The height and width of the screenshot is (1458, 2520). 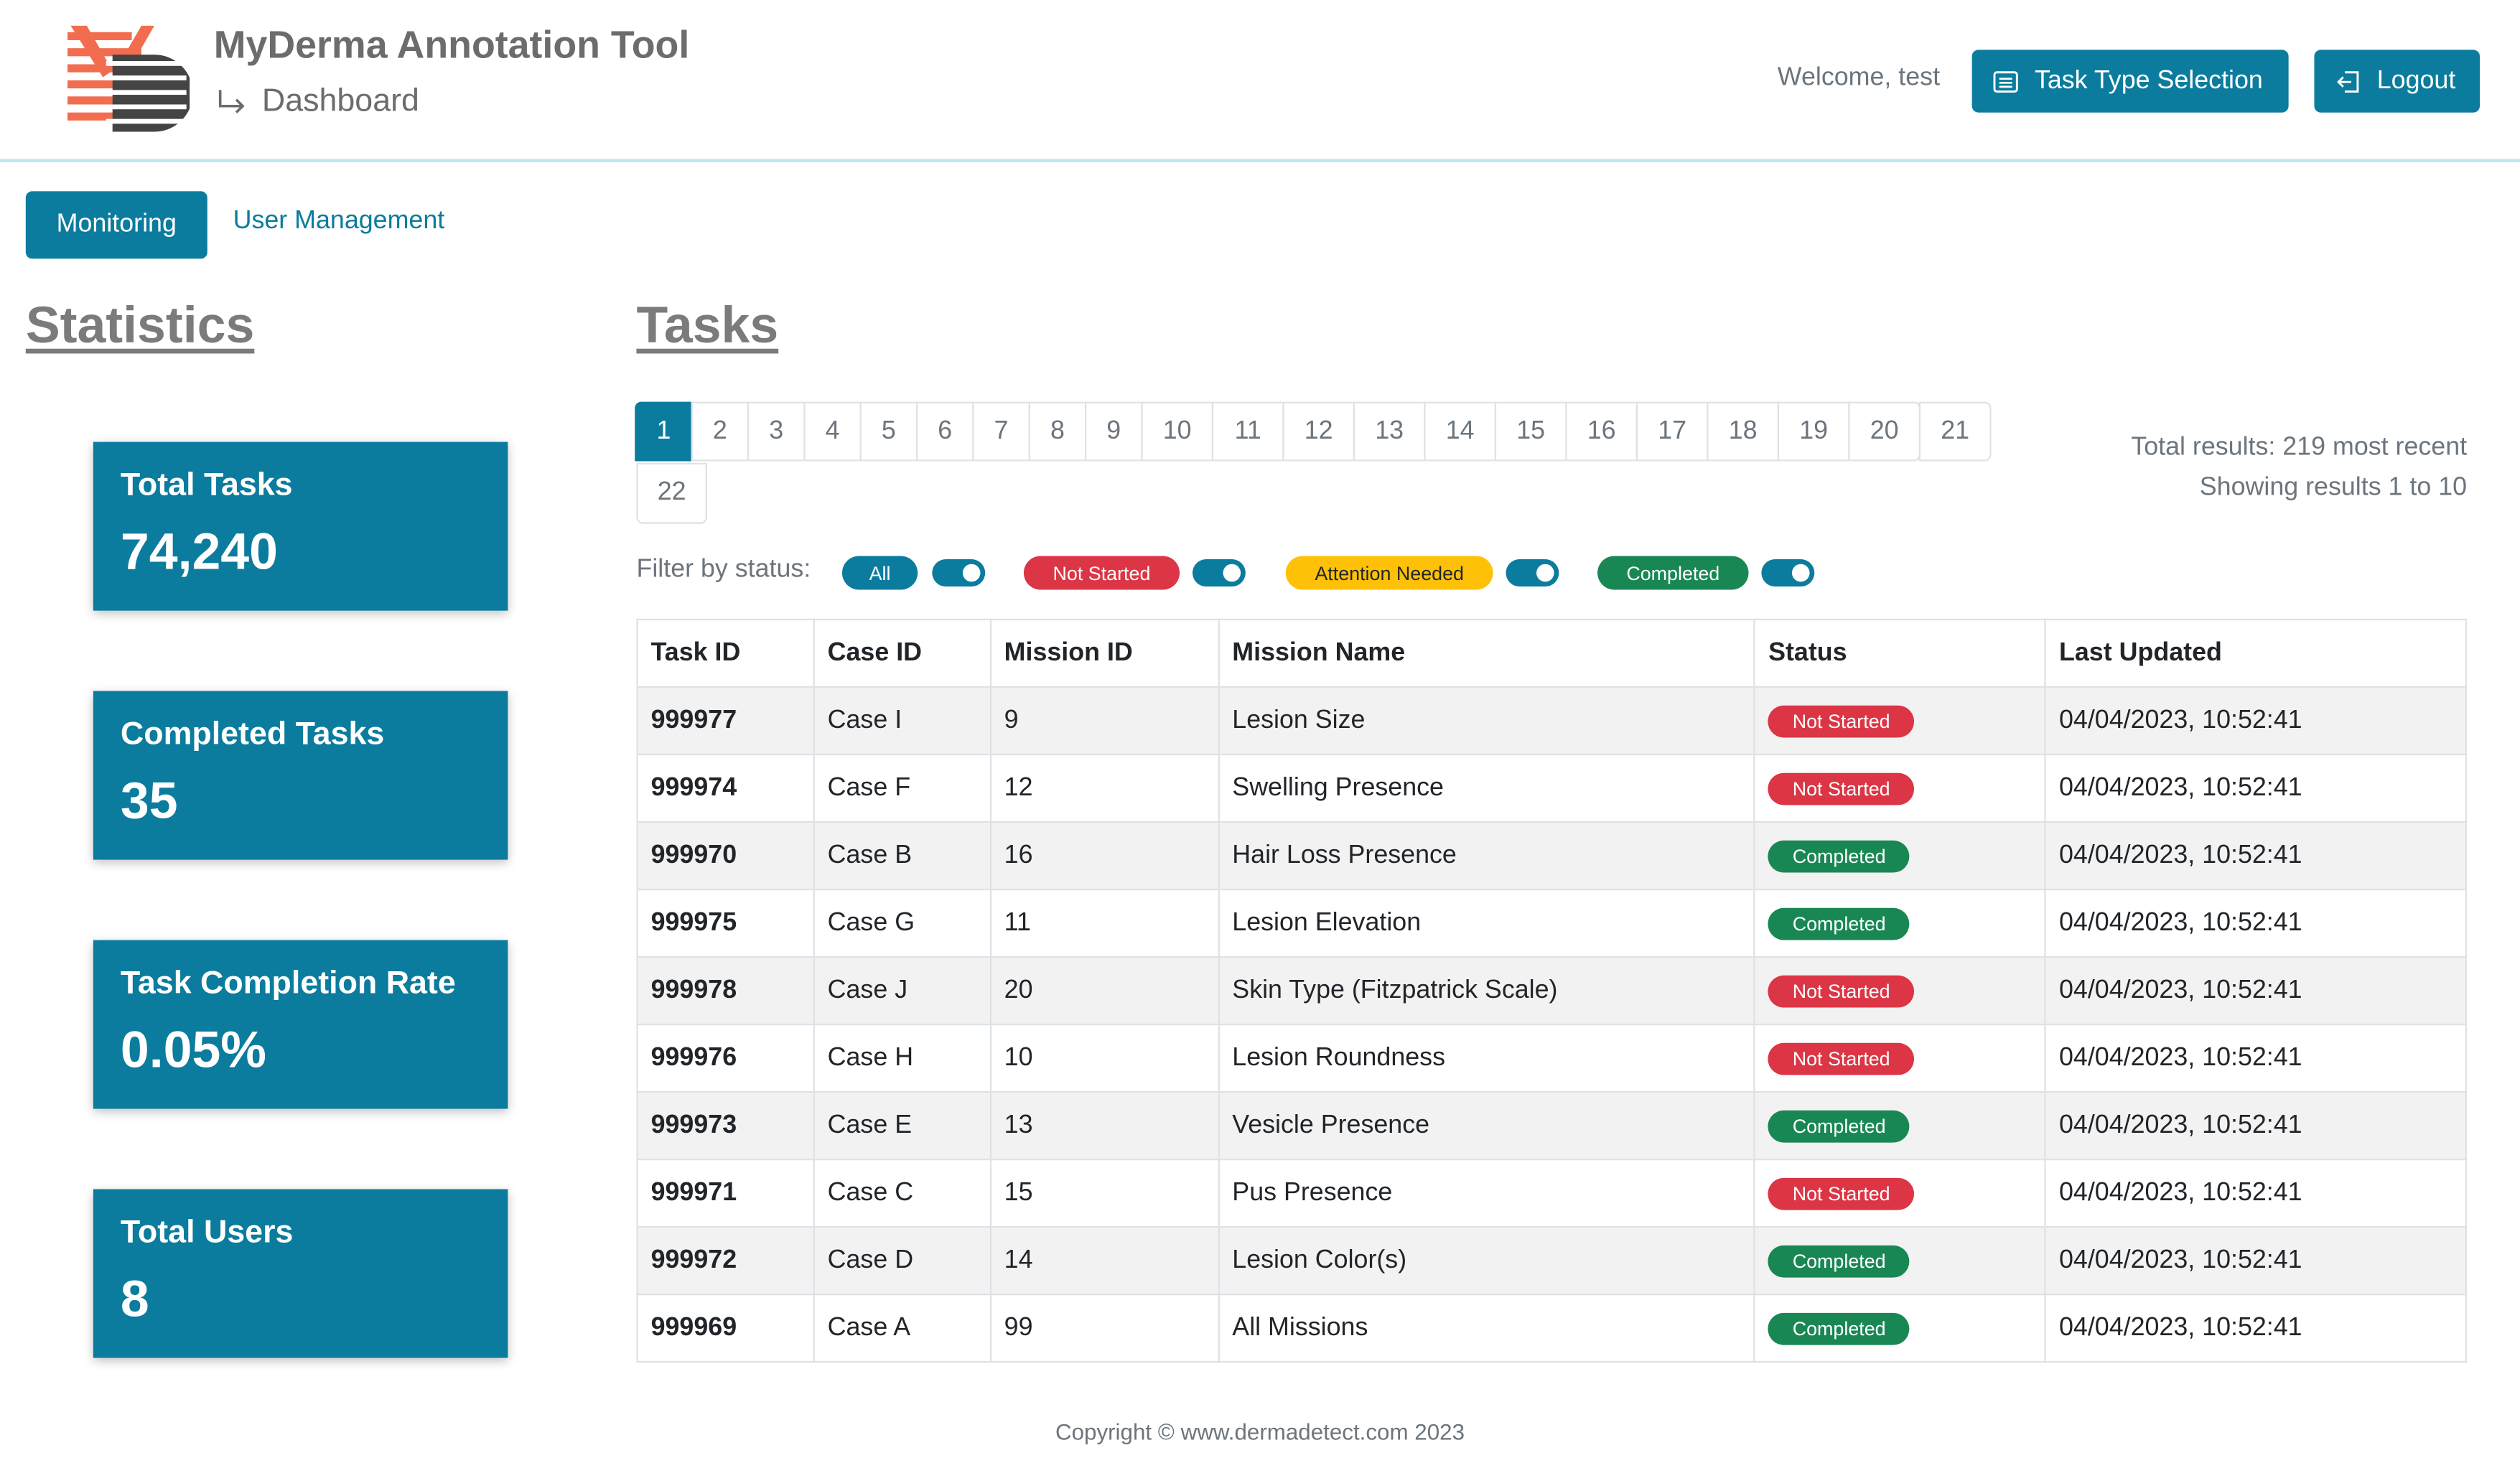 I want to click on task-id-cell: 999978, so click(x=725, y=990).